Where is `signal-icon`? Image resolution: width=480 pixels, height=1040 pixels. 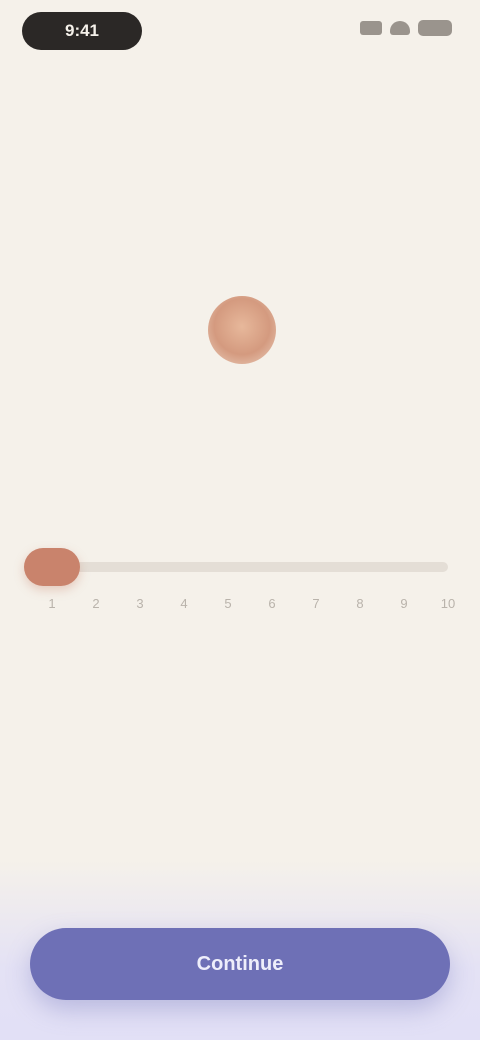 signal-icon is located at coordinates (371, 28).